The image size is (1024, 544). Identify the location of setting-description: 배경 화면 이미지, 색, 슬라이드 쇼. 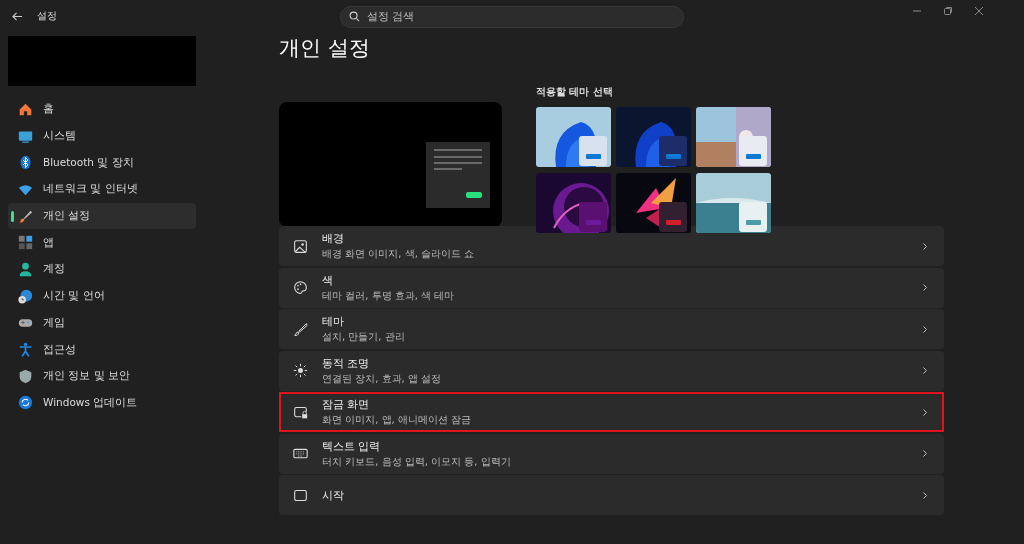
(399, 254).